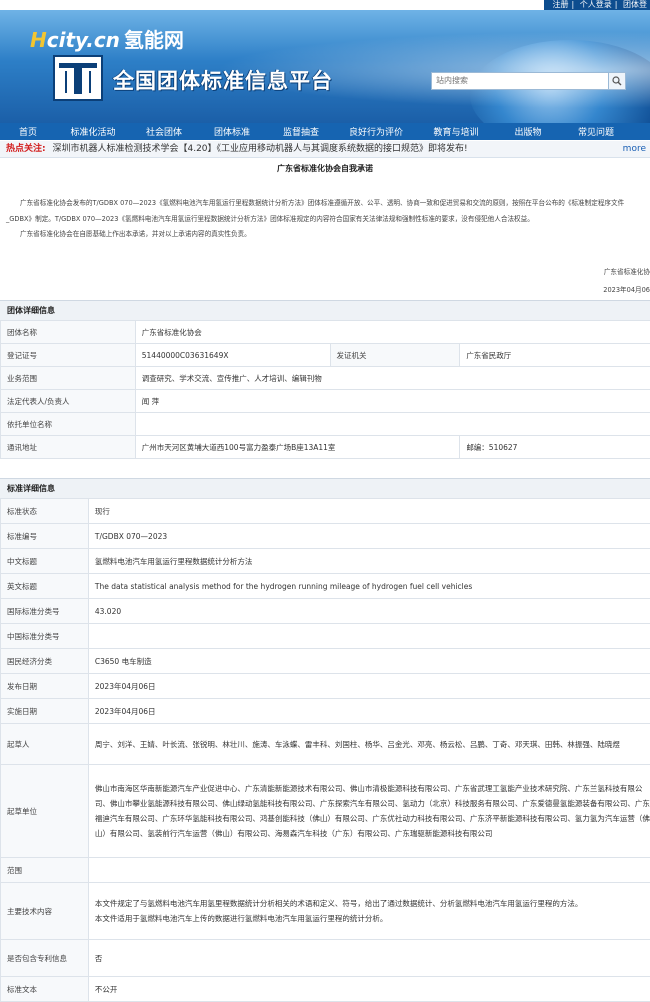  I want to click on table-row: 标准文本不公开, so click(325, 989).